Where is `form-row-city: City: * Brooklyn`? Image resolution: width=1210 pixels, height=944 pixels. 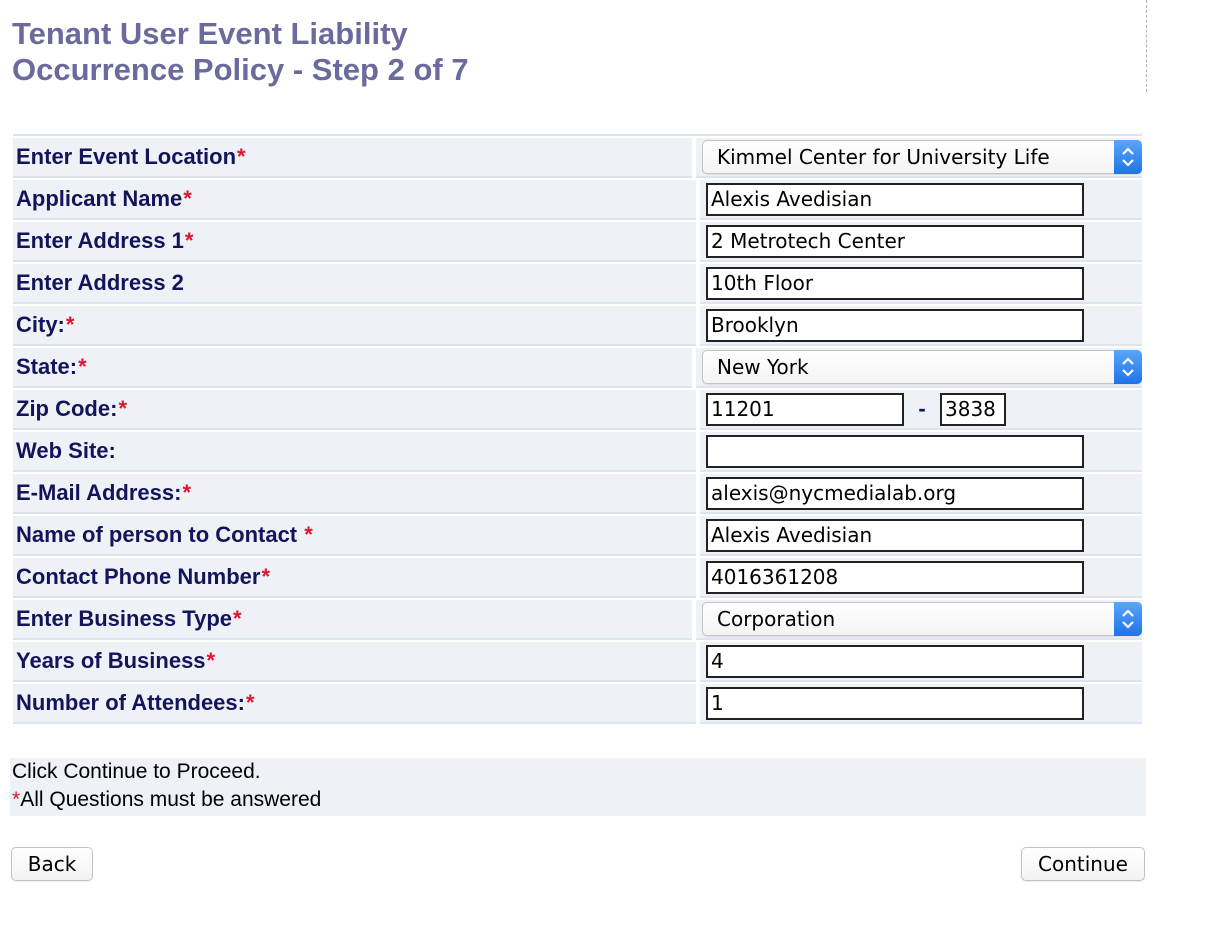
form-row-city: City: * Brooklyn is located at coordinates (577, 325).